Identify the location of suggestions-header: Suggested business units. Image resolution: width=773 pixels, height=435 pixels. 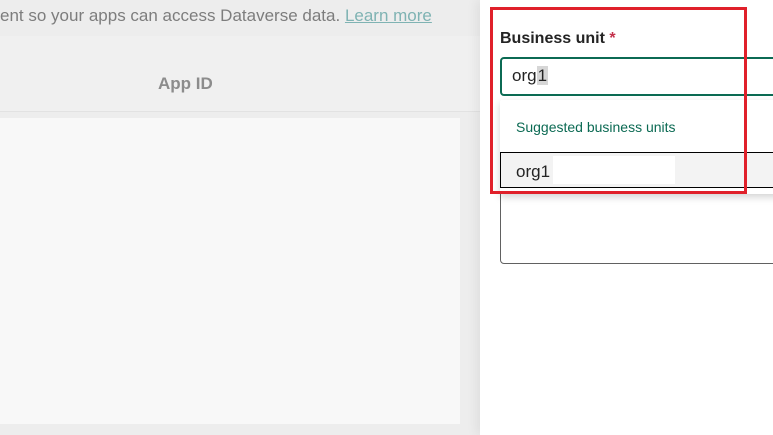
(596, 127).